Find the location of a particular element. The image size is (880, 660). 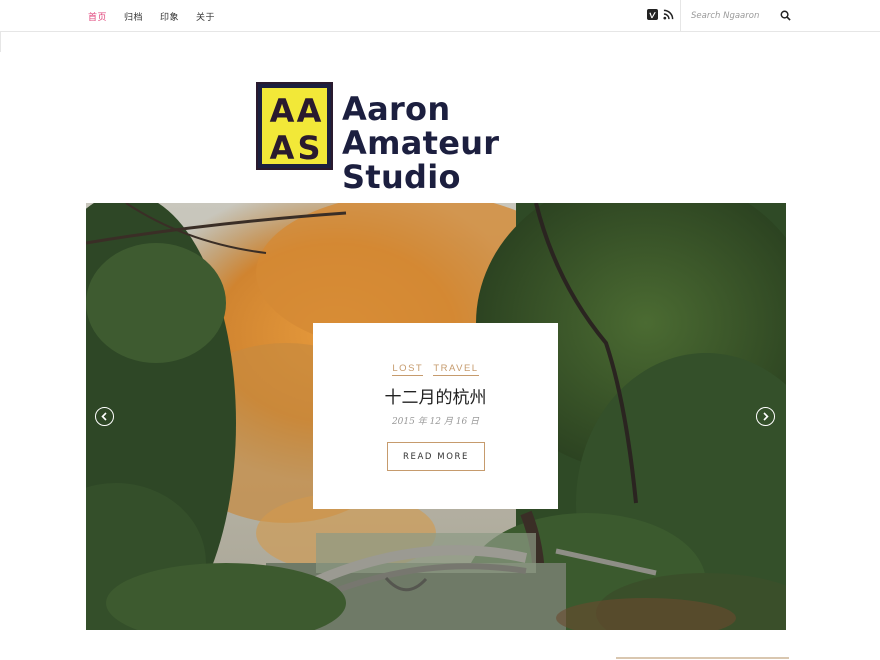

nav-item-about: 关于 is located at coordinates (205, 16).